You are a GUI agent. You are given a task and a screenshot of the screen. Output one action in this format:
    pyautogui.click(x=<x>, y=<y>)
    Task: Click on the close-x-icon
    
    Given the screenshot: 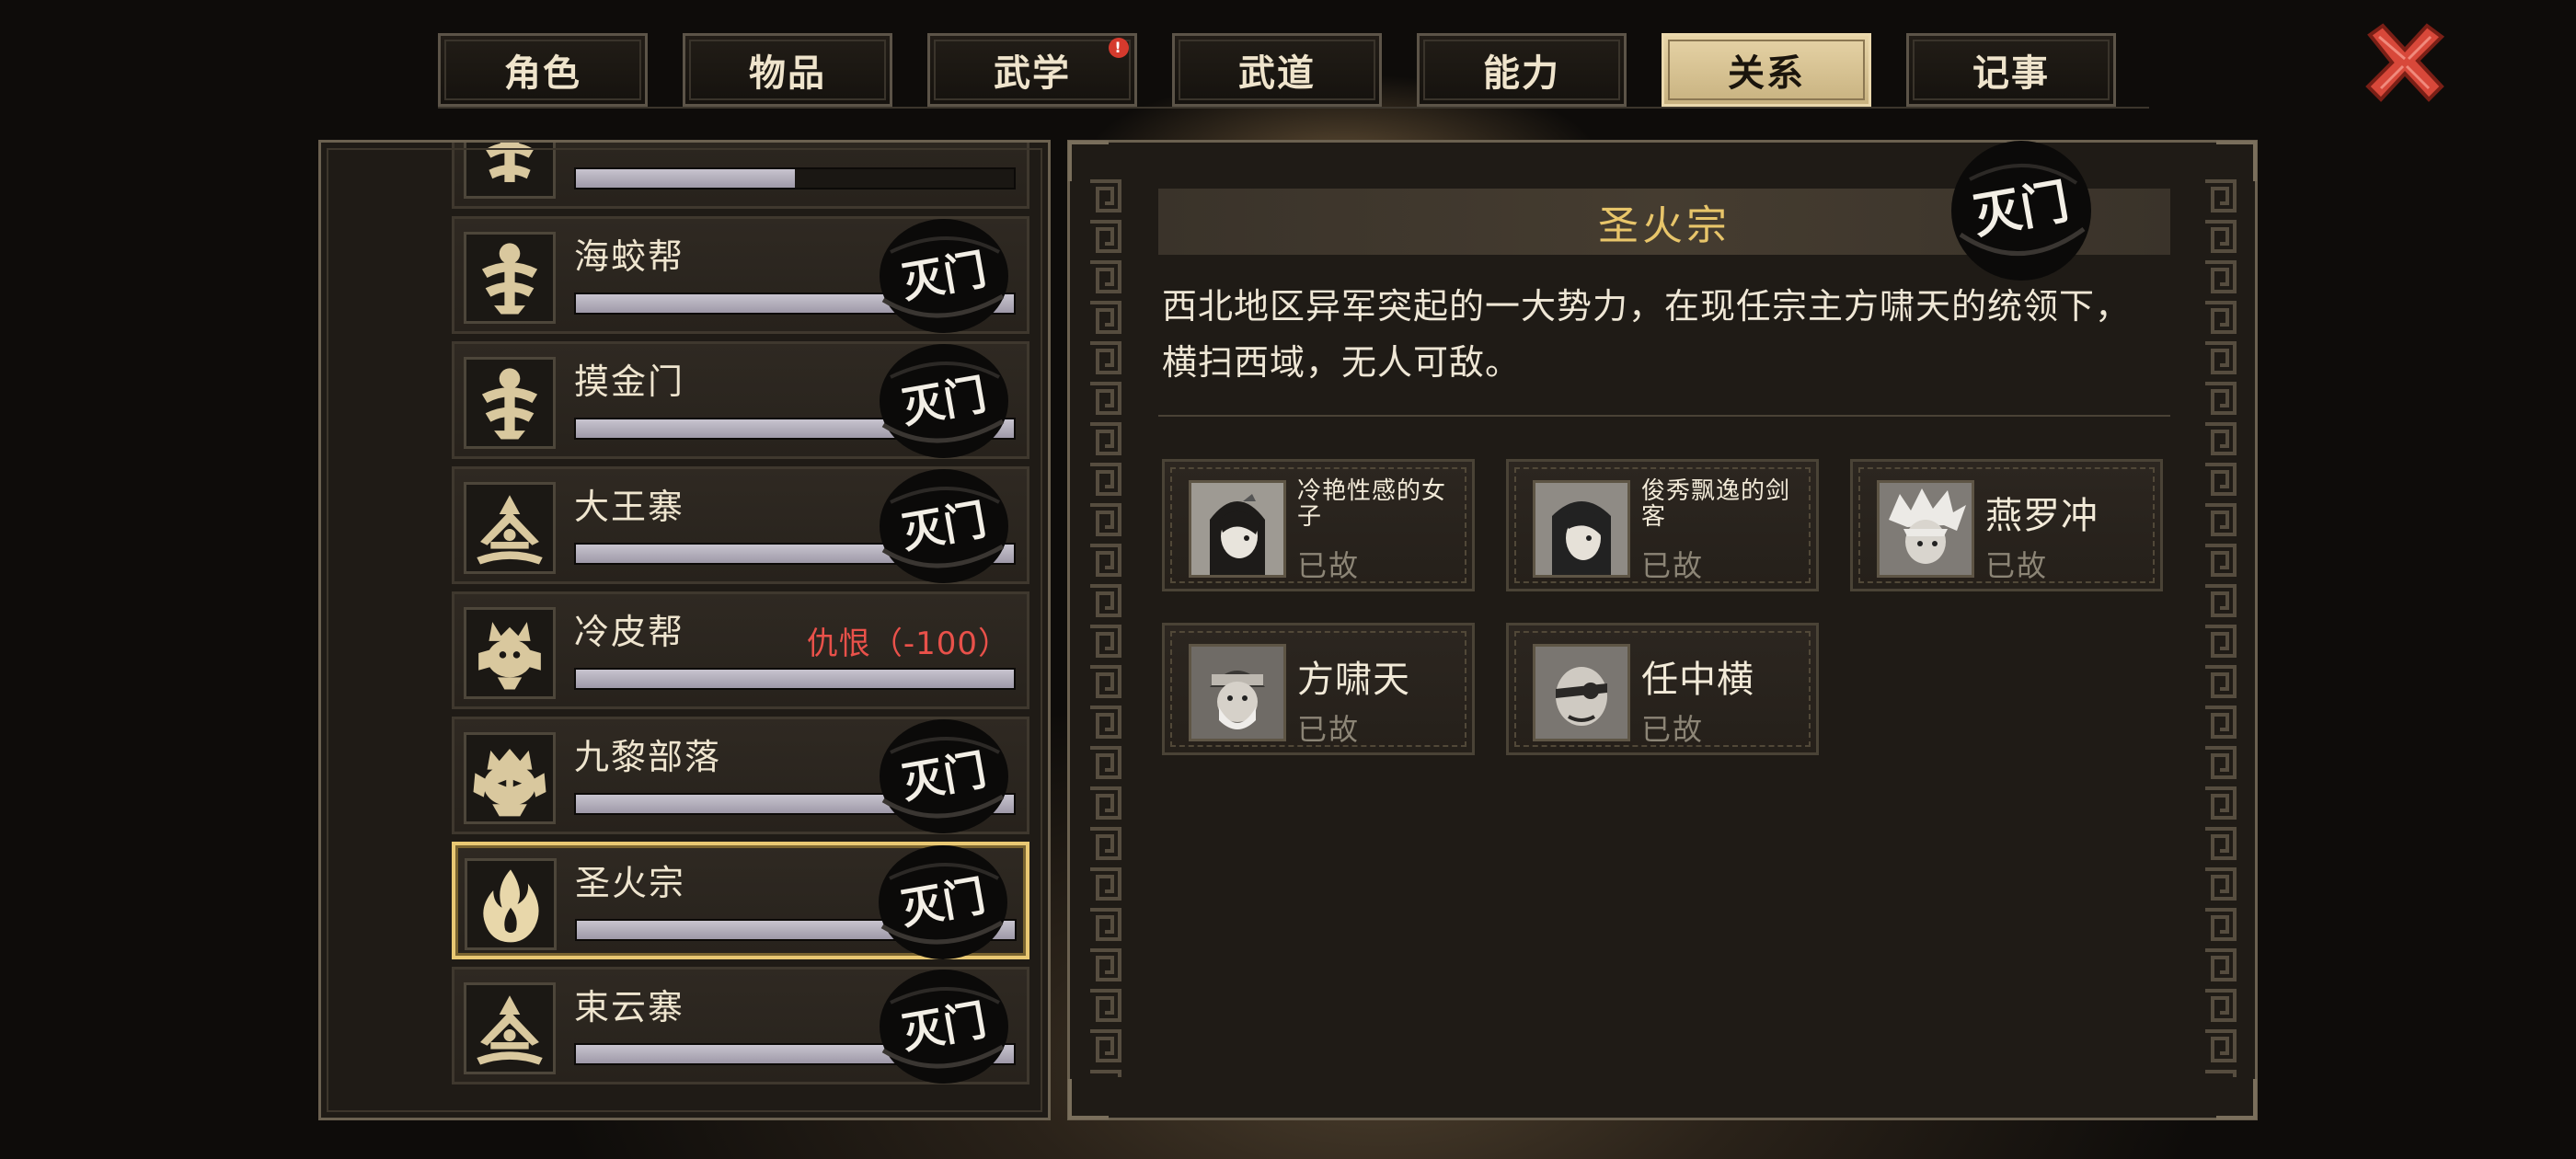 What is the action you would take?
    pyautogui.click(x=2405, y=62)
    